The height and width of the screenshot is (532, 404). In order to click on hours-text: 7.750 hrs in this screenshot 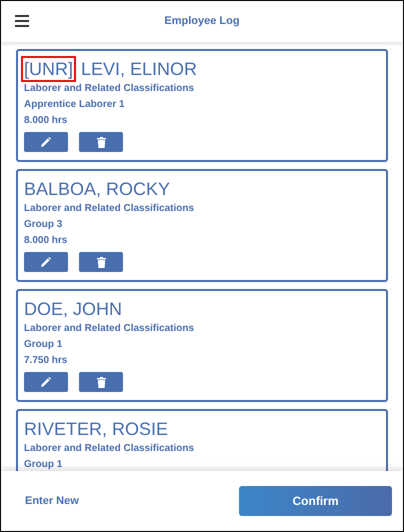, I will do `click(46, 361)`.